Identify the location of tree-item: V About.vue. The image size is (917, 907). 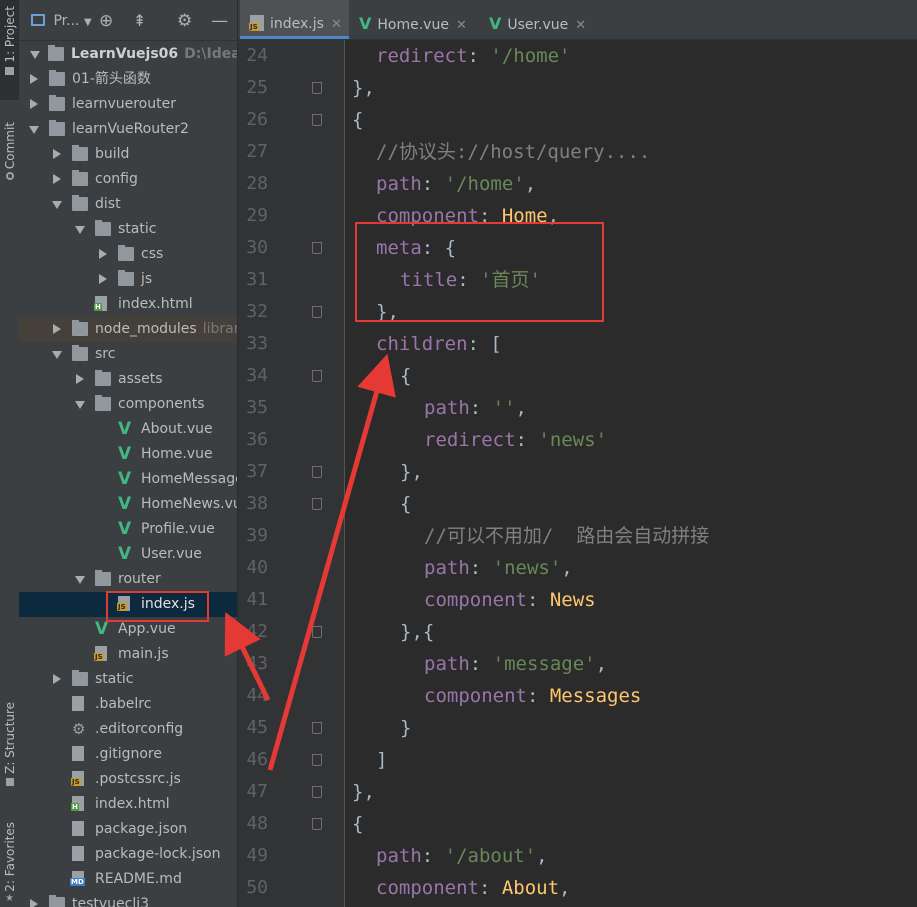
(128, 429).